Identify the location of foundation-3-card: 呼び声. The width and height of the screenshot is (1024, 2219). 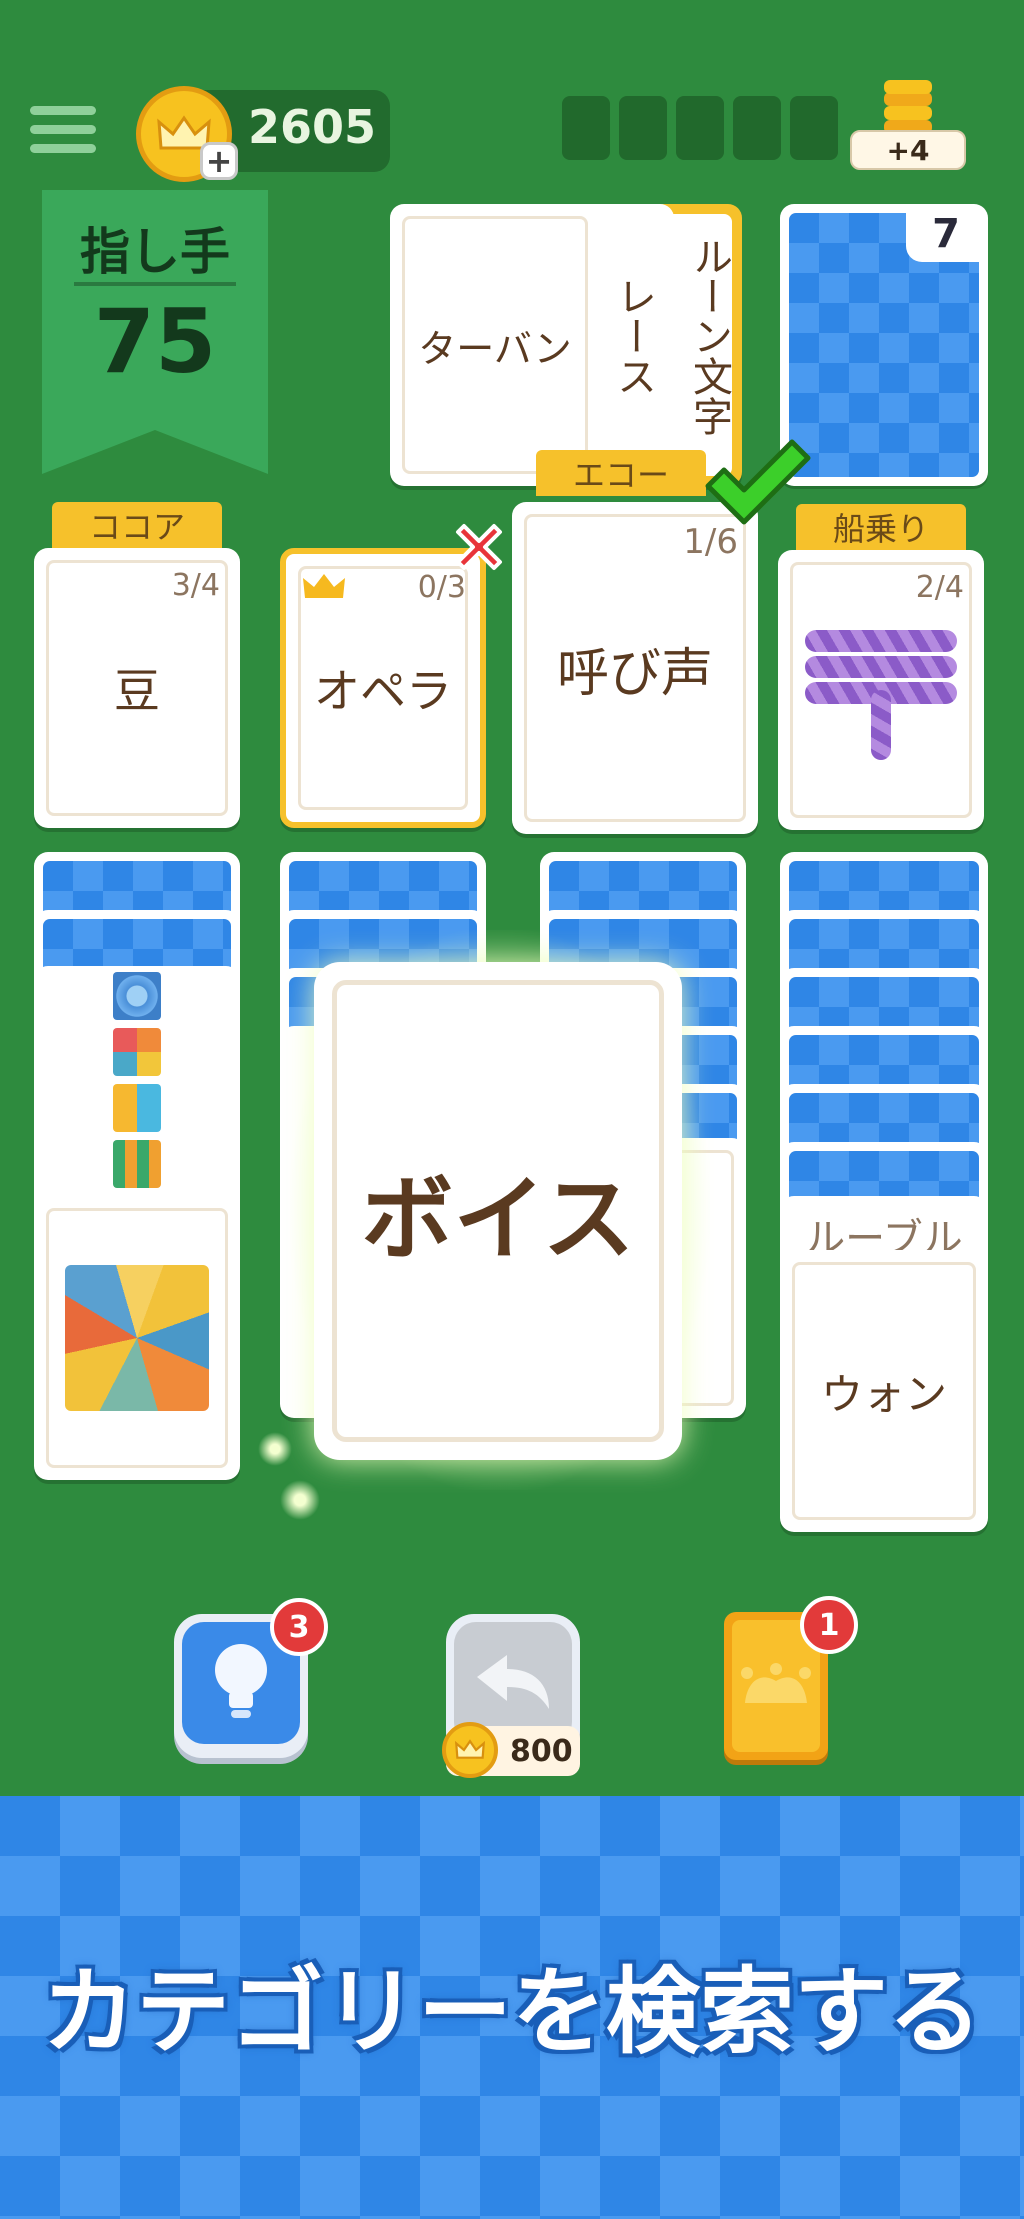
(634, 673).